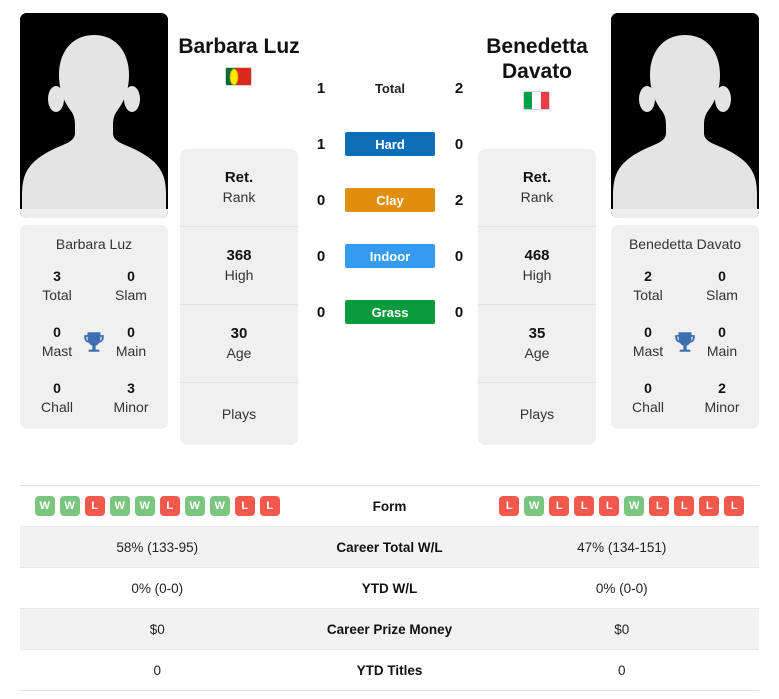 The width and height of the screenshot is (779, 699). Describe the element at coordinates (685, 244) in the screenshot. I see `titles-card-player-name: Benedetta Davato` at that location.